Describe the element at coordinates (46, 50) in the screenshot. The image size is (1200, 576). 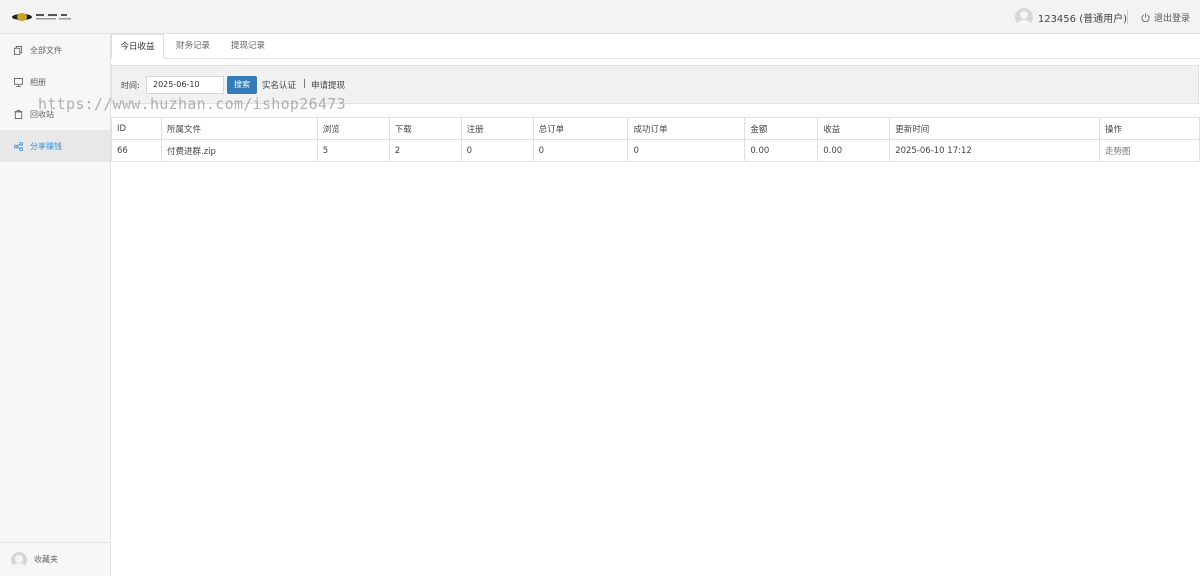
I see `sidebar-item-label: 全部文件` at that location.